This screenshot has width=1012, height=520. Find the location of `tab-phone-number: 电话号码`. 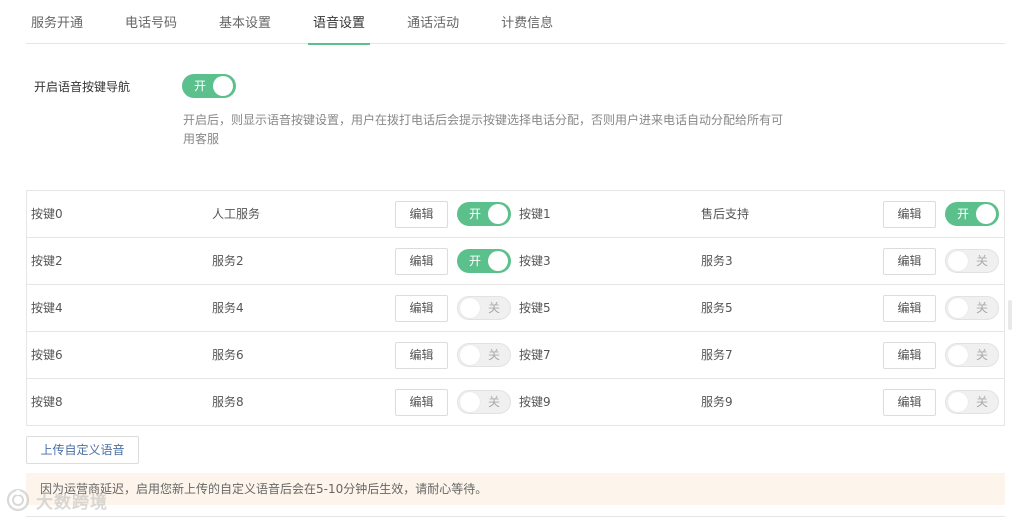

tab-phone-number: 电话号码 is located at coordinates (151, 22).